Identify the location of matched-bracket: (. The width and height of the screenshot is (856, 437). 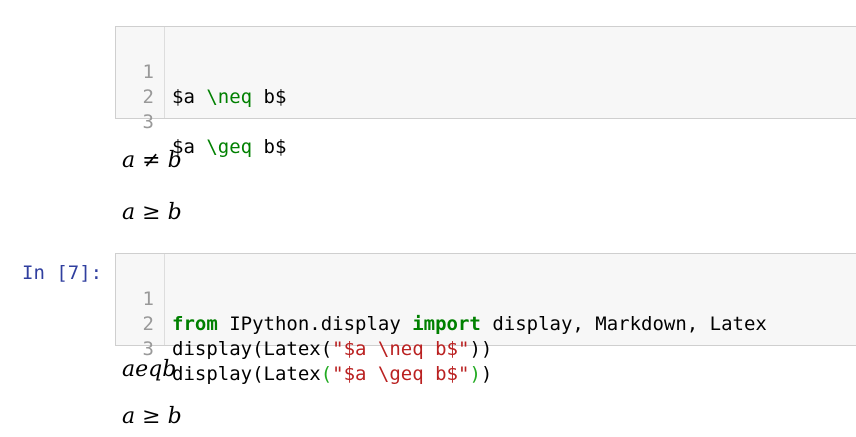
(326, 374).